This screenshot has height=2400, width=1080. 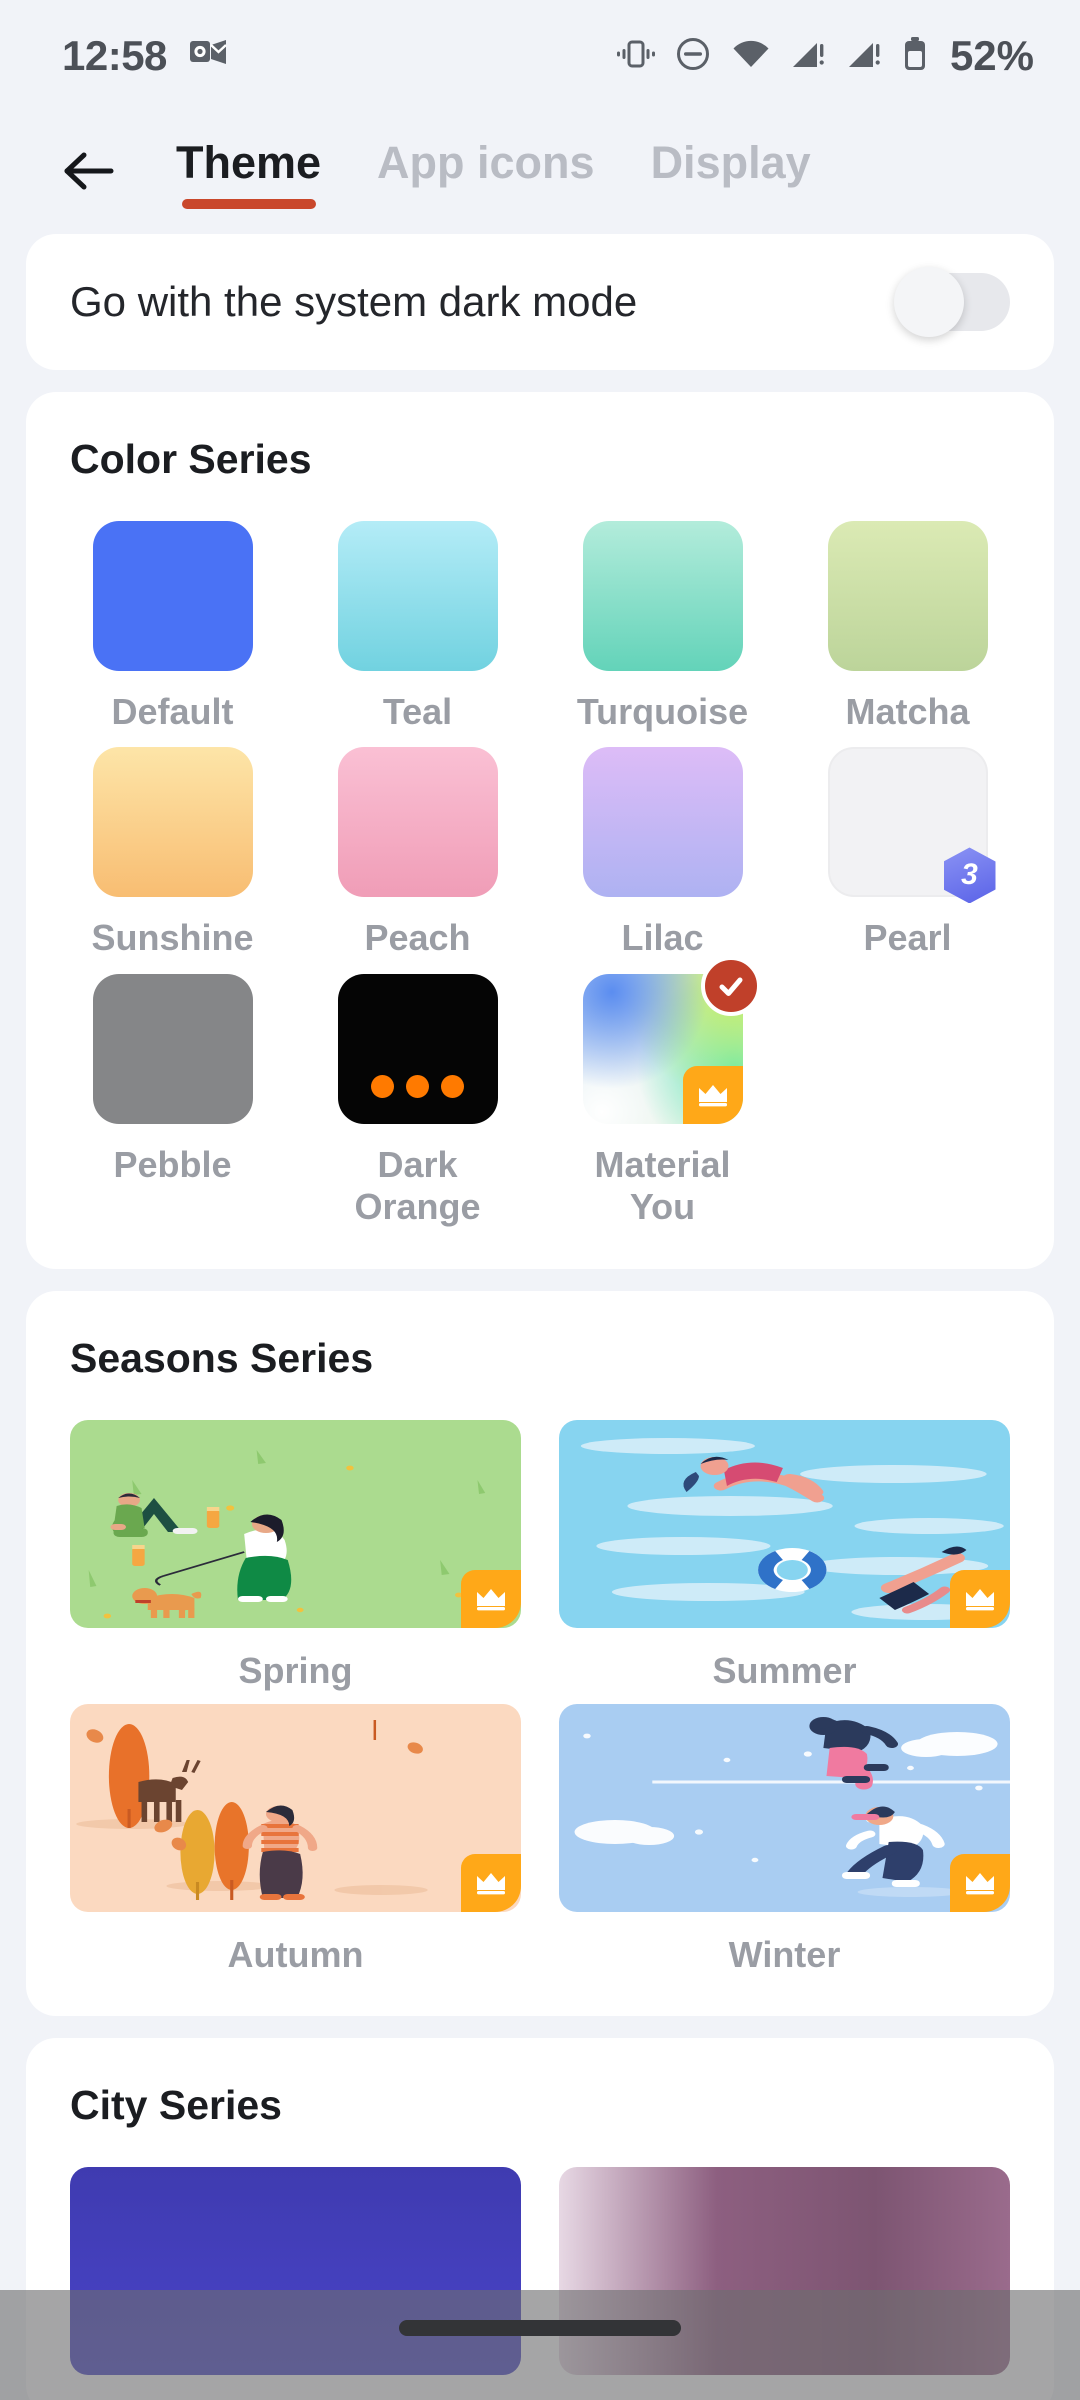 What do you see at coordinates (249, 162) in the screenshot?
I see `tab-theme-label: Theme` at bounding box center [249, 162].